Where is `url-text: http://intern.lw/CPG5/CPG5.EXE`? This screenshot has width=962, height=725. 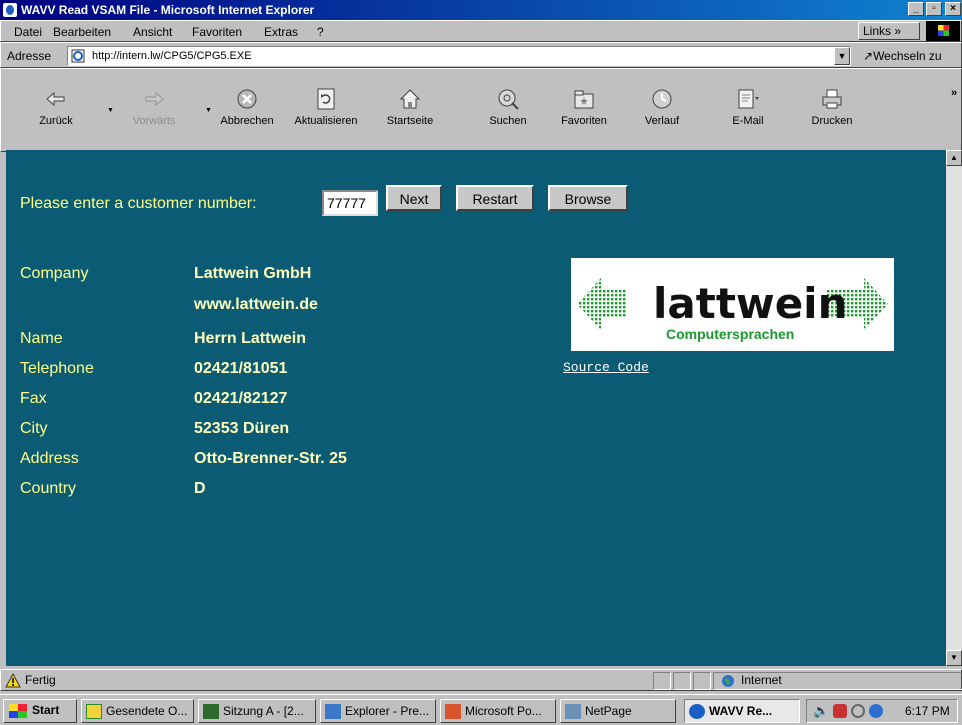
url-text: http://intern.lw/CPG5/CPG5.EXE is located at coordinates (172, 56).